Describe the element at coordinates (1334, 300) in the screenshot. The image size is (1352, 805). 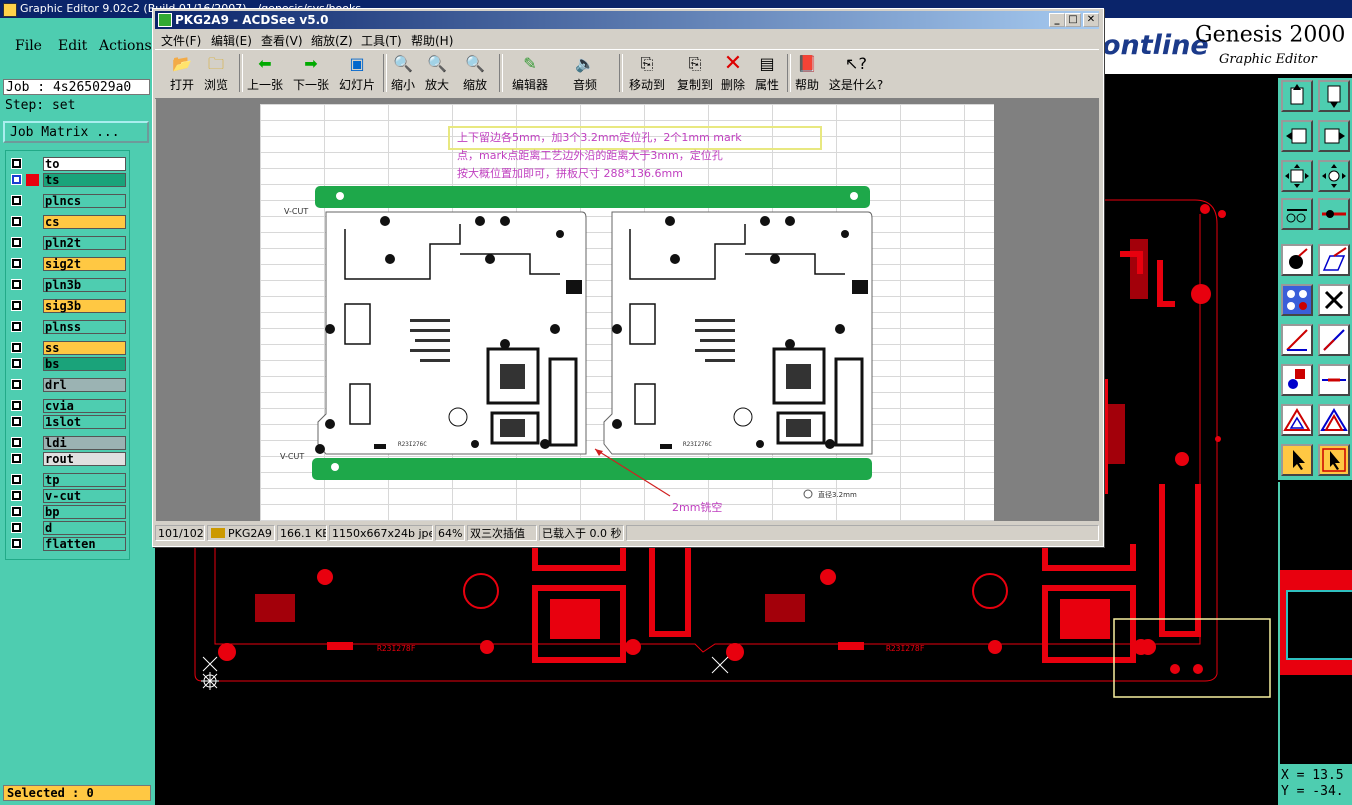
I see `delete-icon` at that location.